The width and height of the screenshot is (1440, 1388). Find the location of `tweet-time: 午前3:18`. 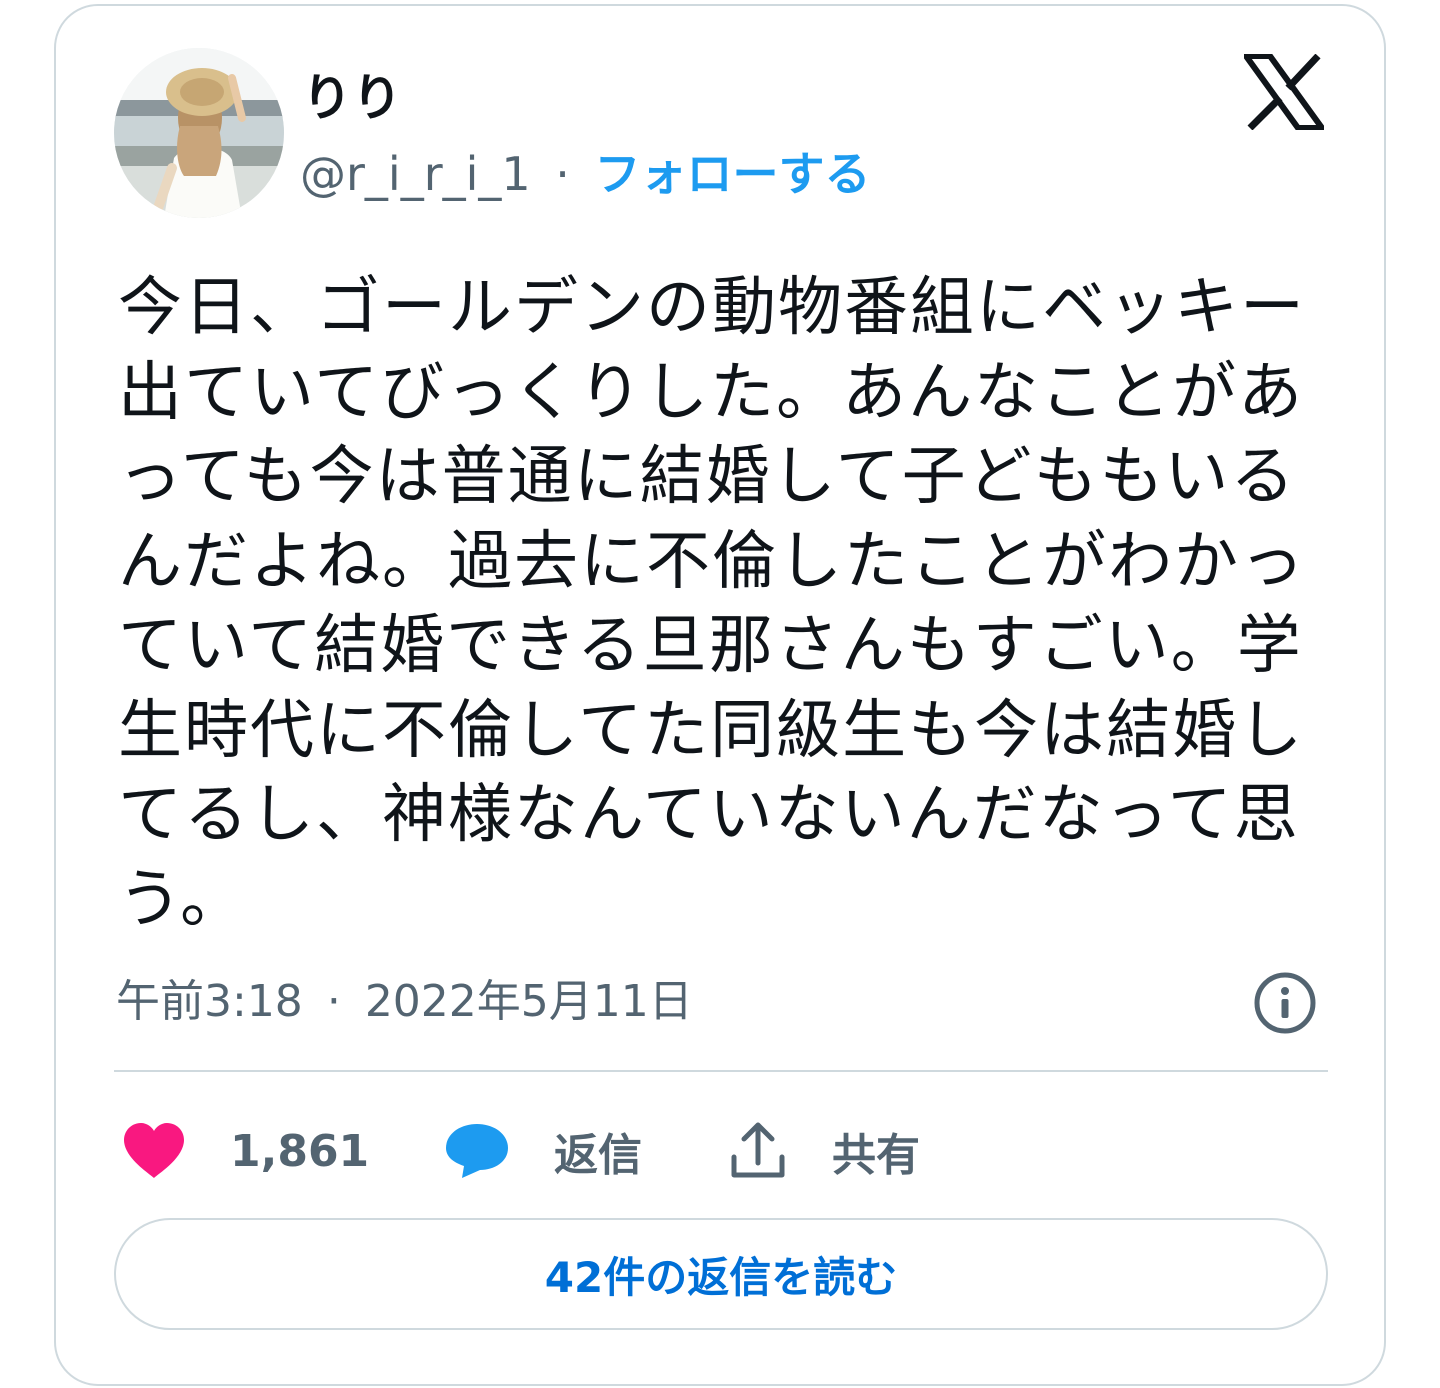

tweet-time: 午前3:18 is located at coordinates (209, 1001).